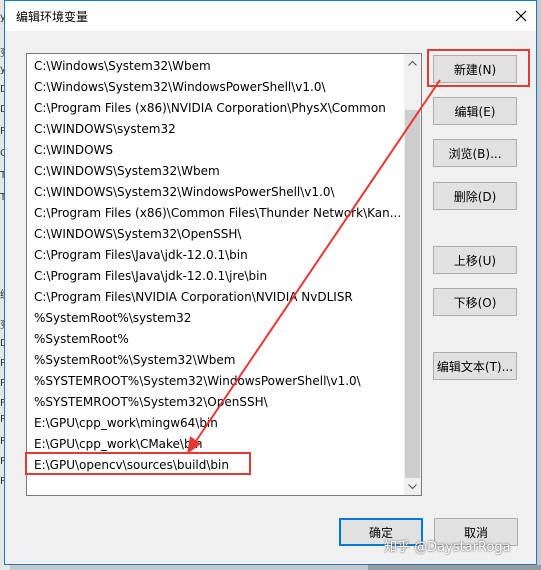  I want to click on delete-button: 删除(D), so click(475, 196).